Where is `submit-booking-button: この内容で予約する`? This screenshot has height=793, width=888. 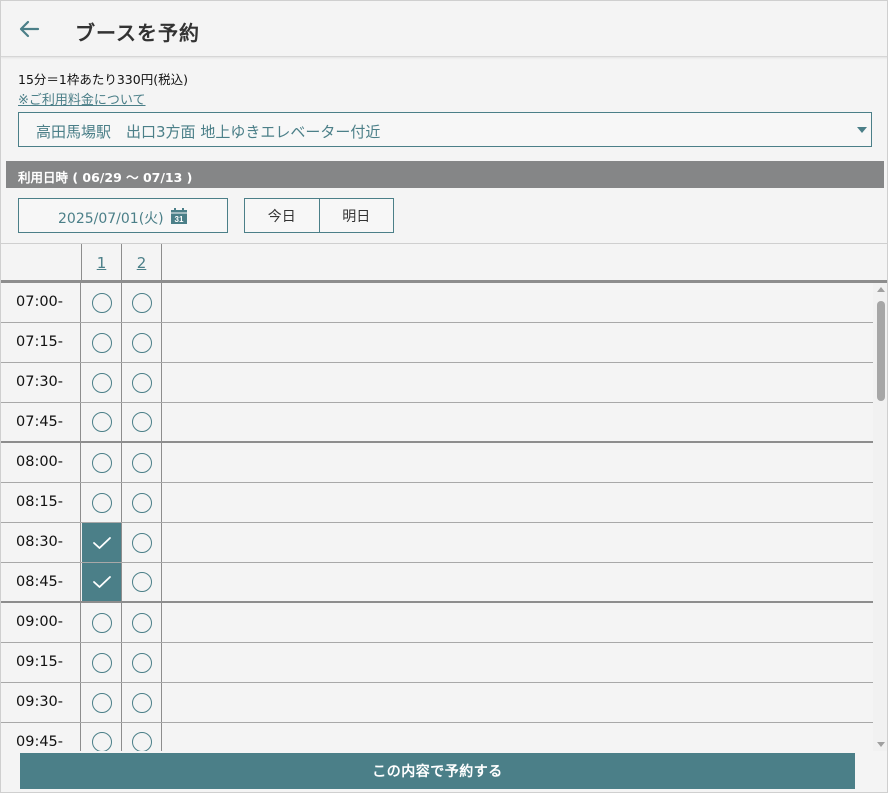 submit-booking-button: この内容で予約する is located at coordinates (437, 771).